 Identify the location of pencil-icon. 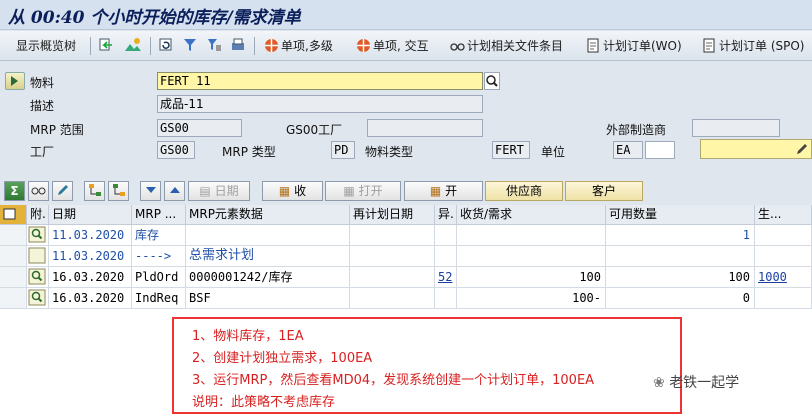
(62, 190).